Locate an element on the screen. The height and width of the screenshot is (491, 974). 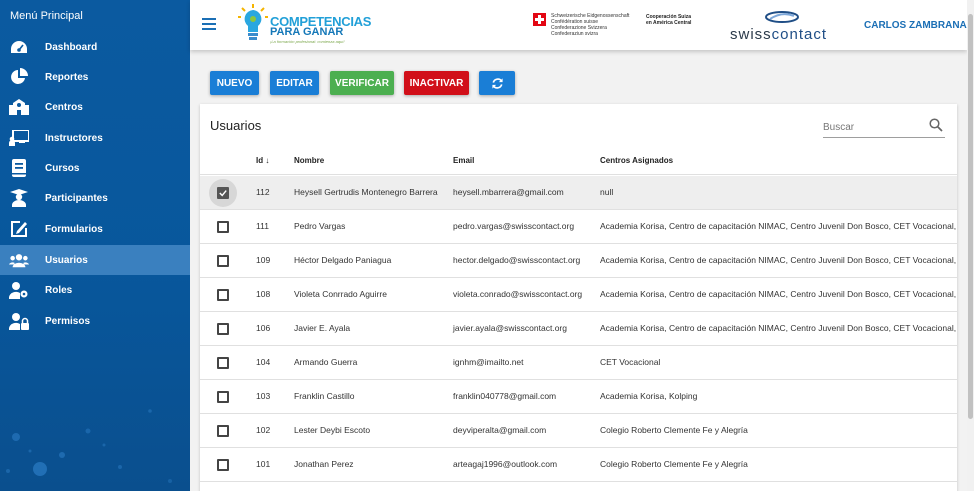
sidebar-item-usuarios: Usuarios is located at coordinates (95, 260).